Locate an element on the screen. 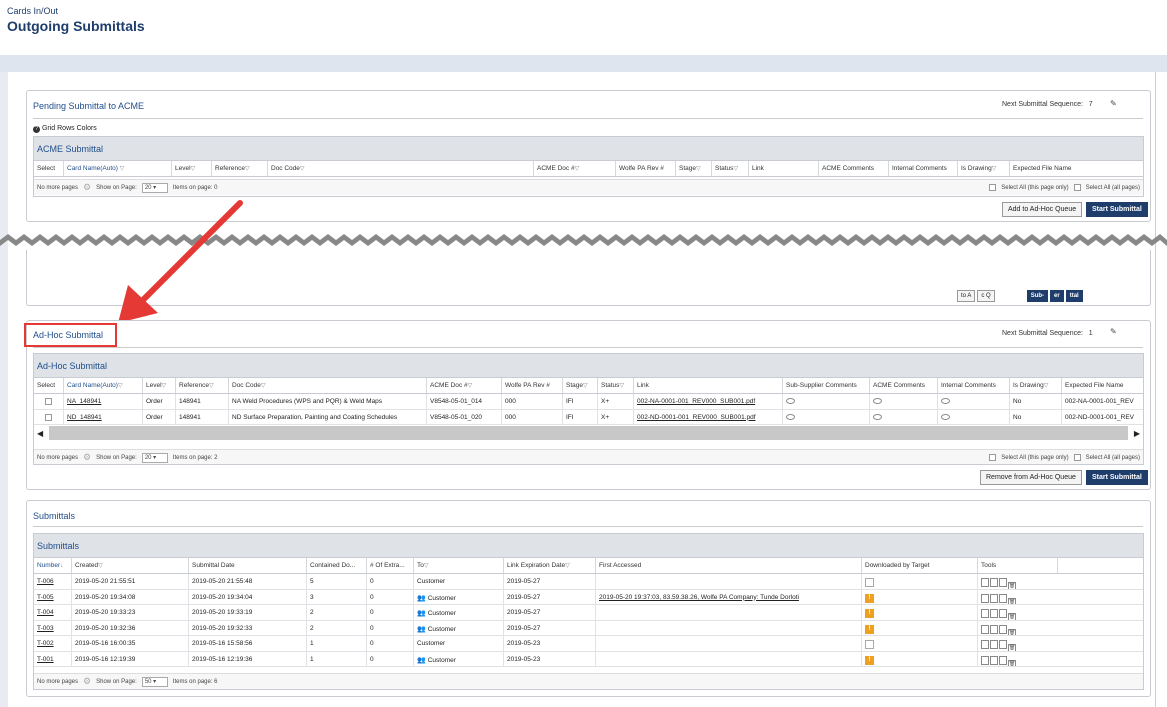 This screenshot has width=1167, height=707. remove-from-adhoc-button: Remove from Ad-Hoc Queue is located at coordinates (1031, 477).